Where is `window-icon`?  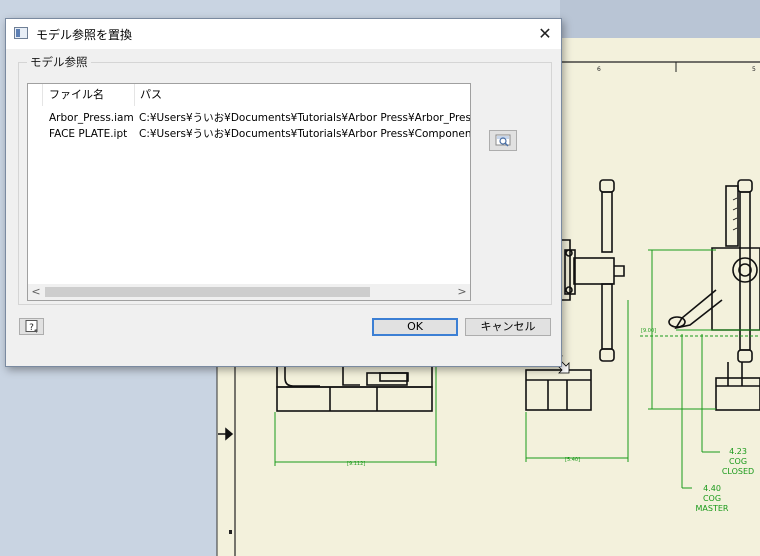 window-icon is located at coordinates (21, 33).